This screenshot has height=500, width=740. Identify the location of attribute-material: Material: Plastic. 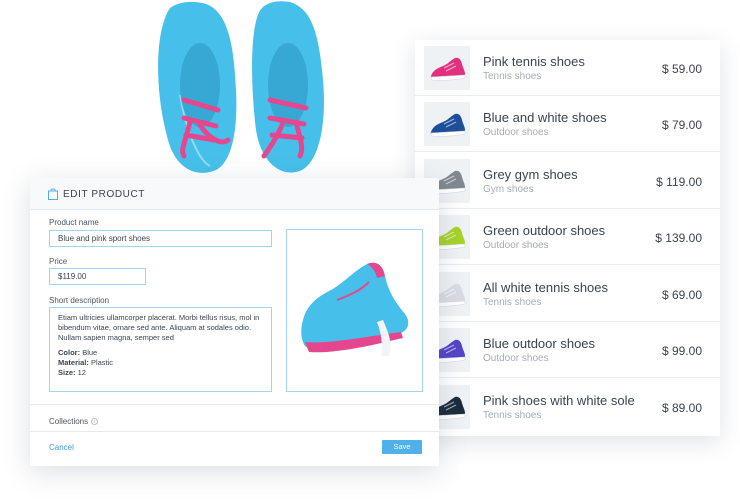
(86, 362).